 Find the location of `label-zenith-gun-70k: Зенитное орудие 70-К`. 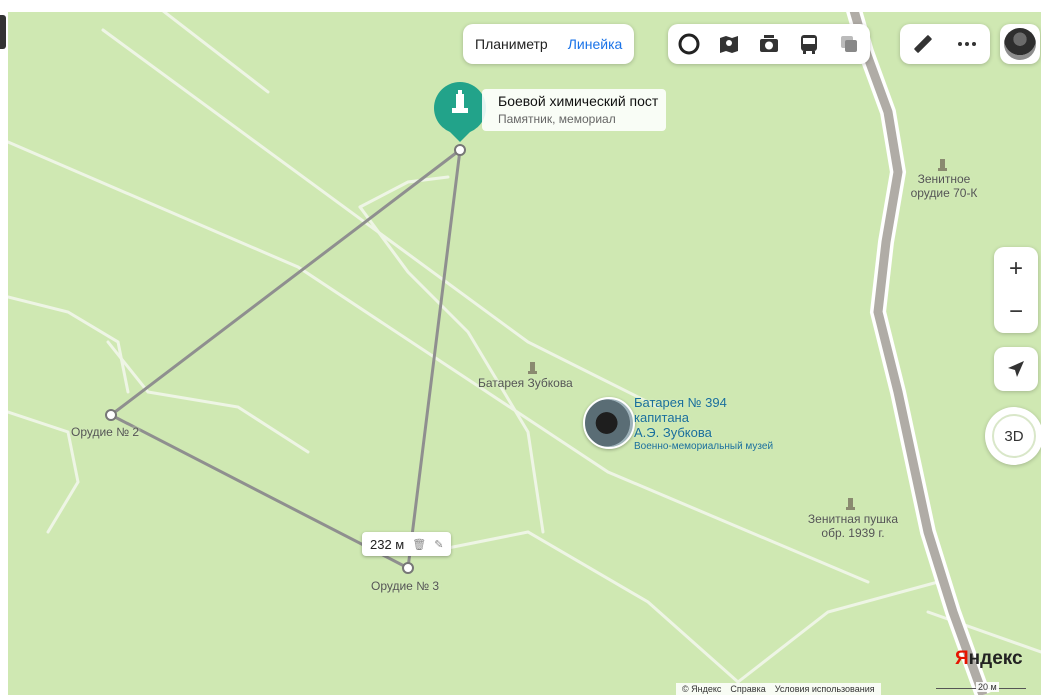

label-zenith-gun-70k: Зенитное орудие 70-К is located at coordinates (944, 186).